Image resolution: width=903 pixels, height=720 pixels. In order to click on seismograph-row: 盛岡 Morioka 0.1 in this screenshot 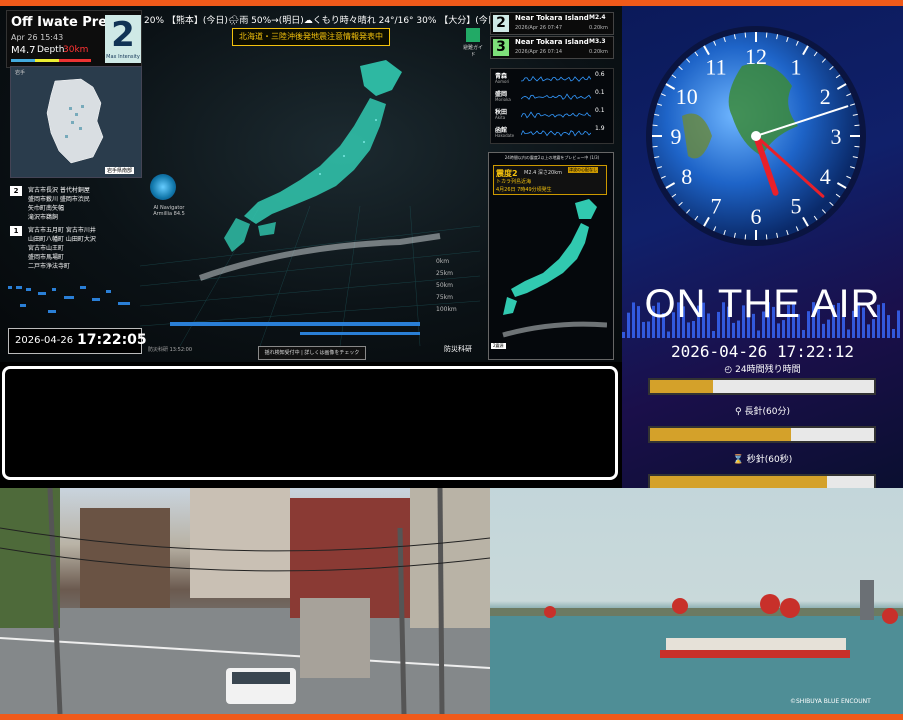, I will do `click(552, 97)`.